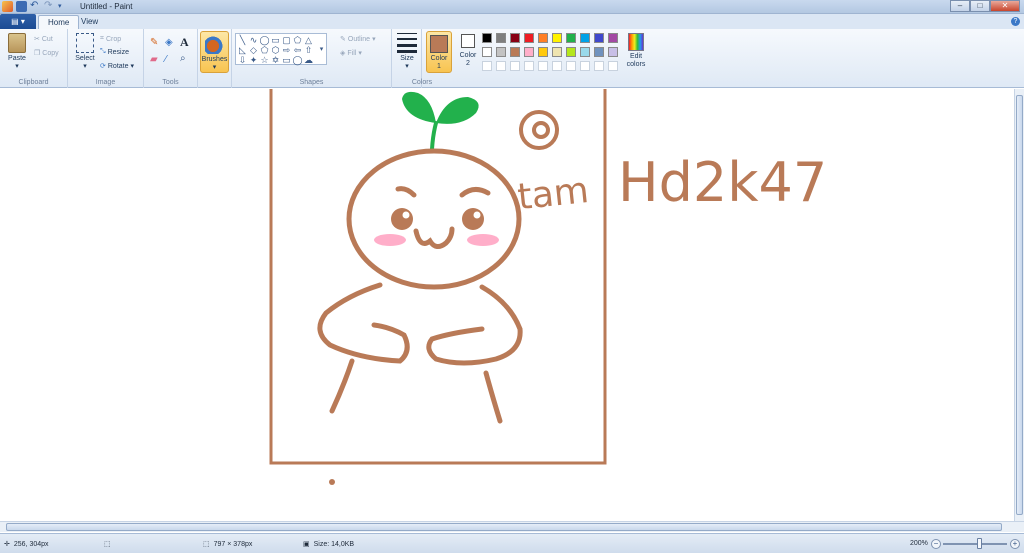  Describe the element at coordinates (722, 182) in the screenshot. I see `handwriting-code: Hd2k47` at that location.